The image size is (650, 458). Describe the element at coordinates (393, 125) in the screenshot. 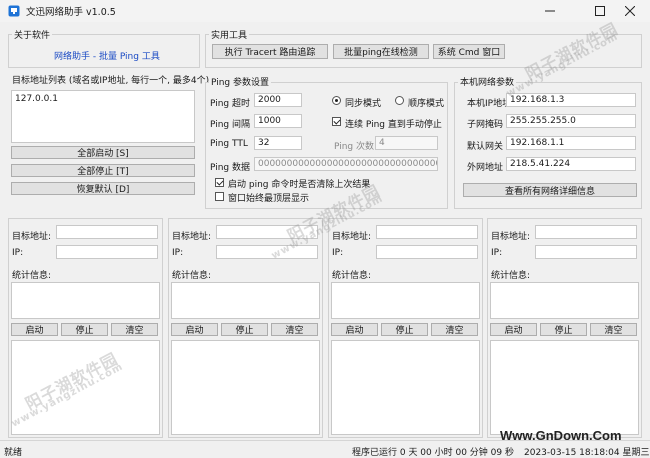

I see `continuous-ping-label: 连续 Ping 直到手动停止` at that location.